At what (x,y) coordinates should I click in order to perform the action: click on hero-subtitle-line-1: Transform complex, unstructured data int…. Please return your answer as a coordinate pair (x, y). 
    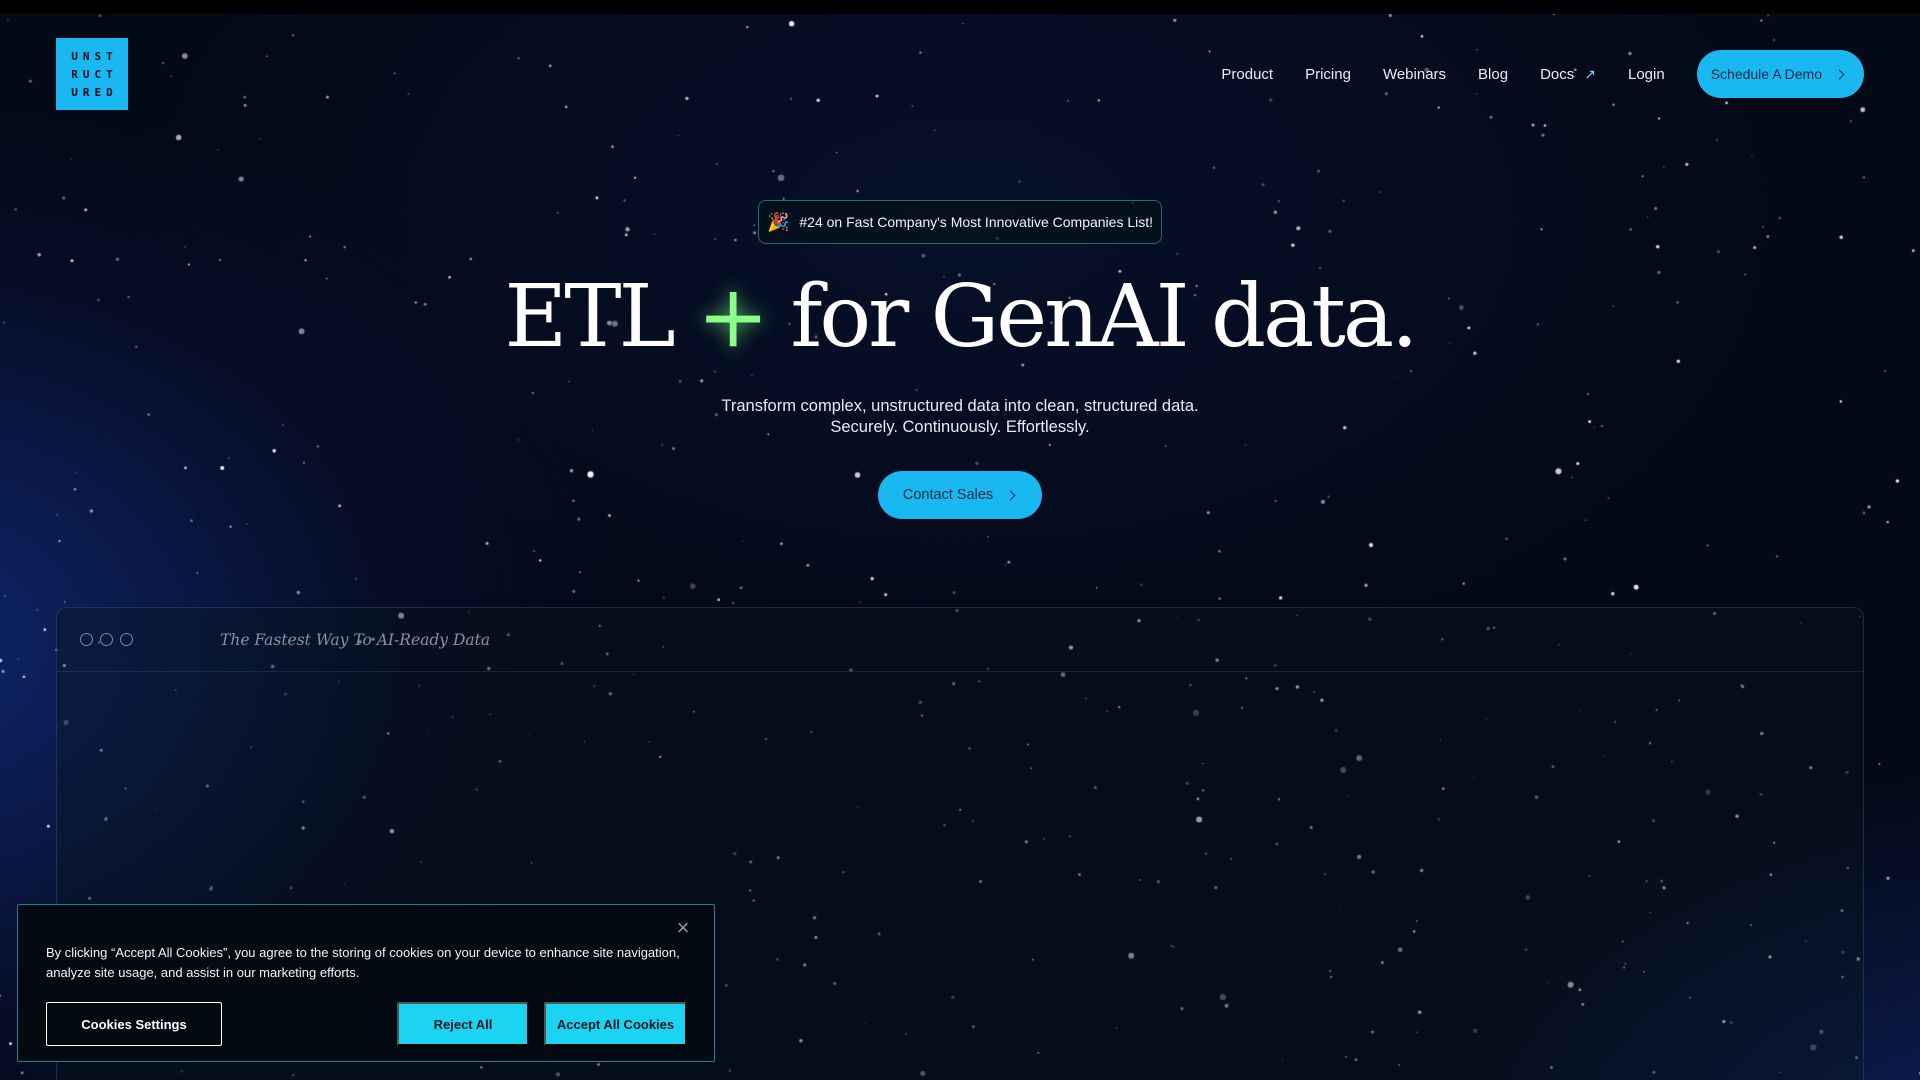
    Looking at the image, I should click on (960, 406).